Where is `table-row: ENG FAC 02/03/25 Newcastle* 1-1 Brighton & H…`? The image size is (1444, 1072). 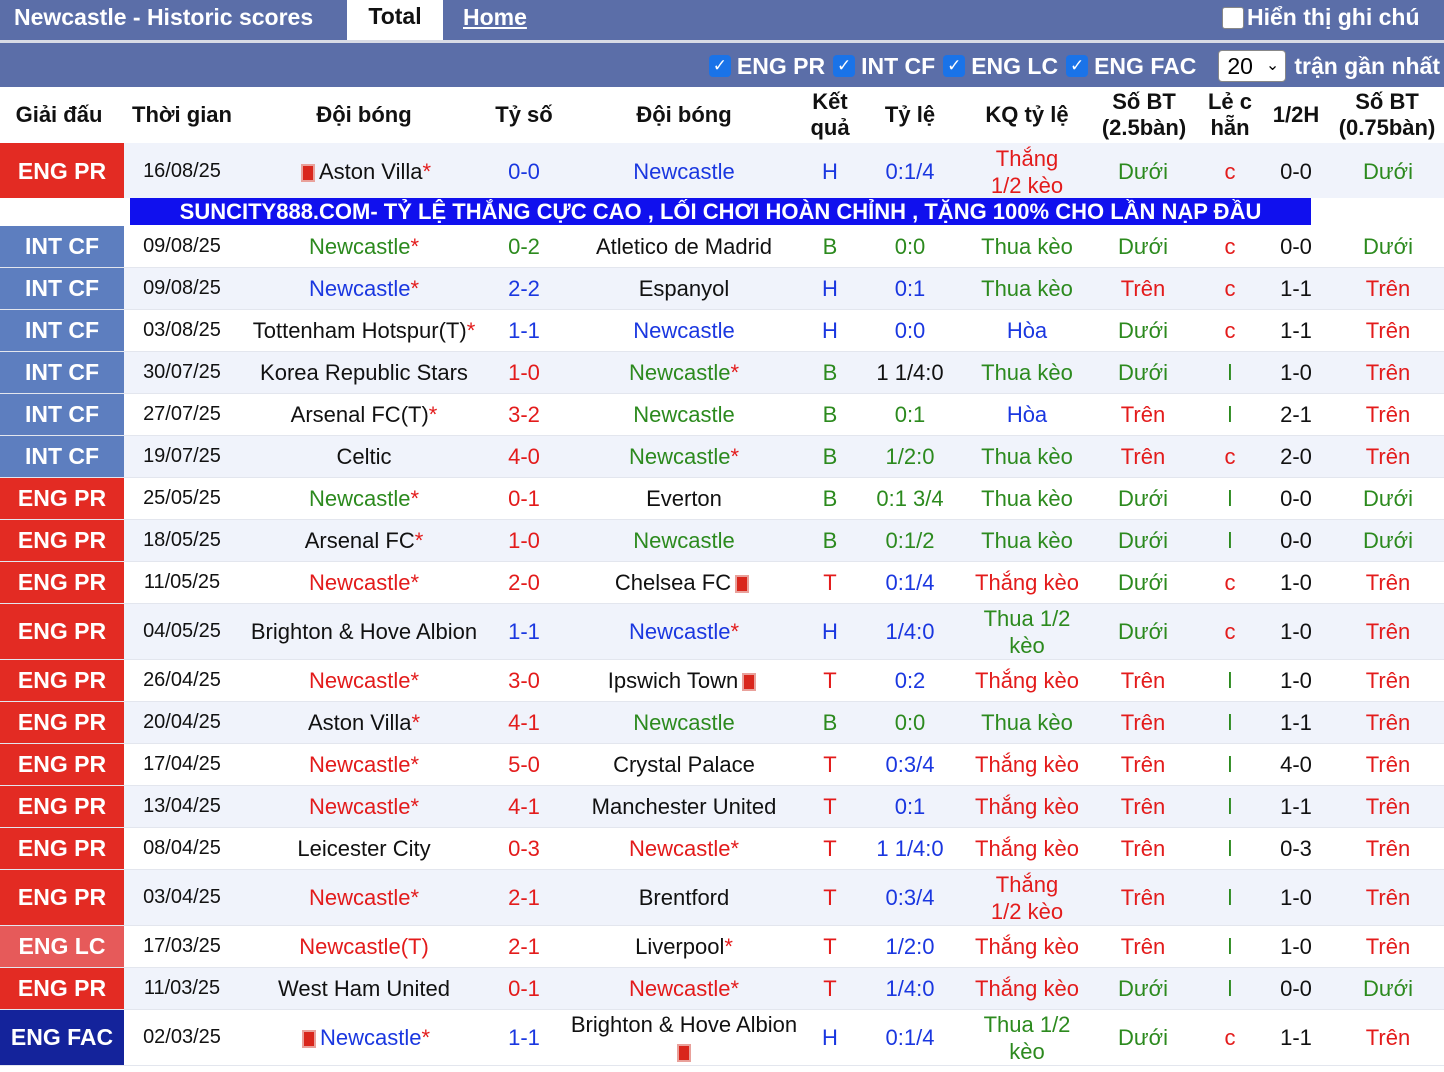
table-row: ENG FAC 02/03/25 Newcastle* 1-1 Brighton & H… is located at coordinates (722, 1038).